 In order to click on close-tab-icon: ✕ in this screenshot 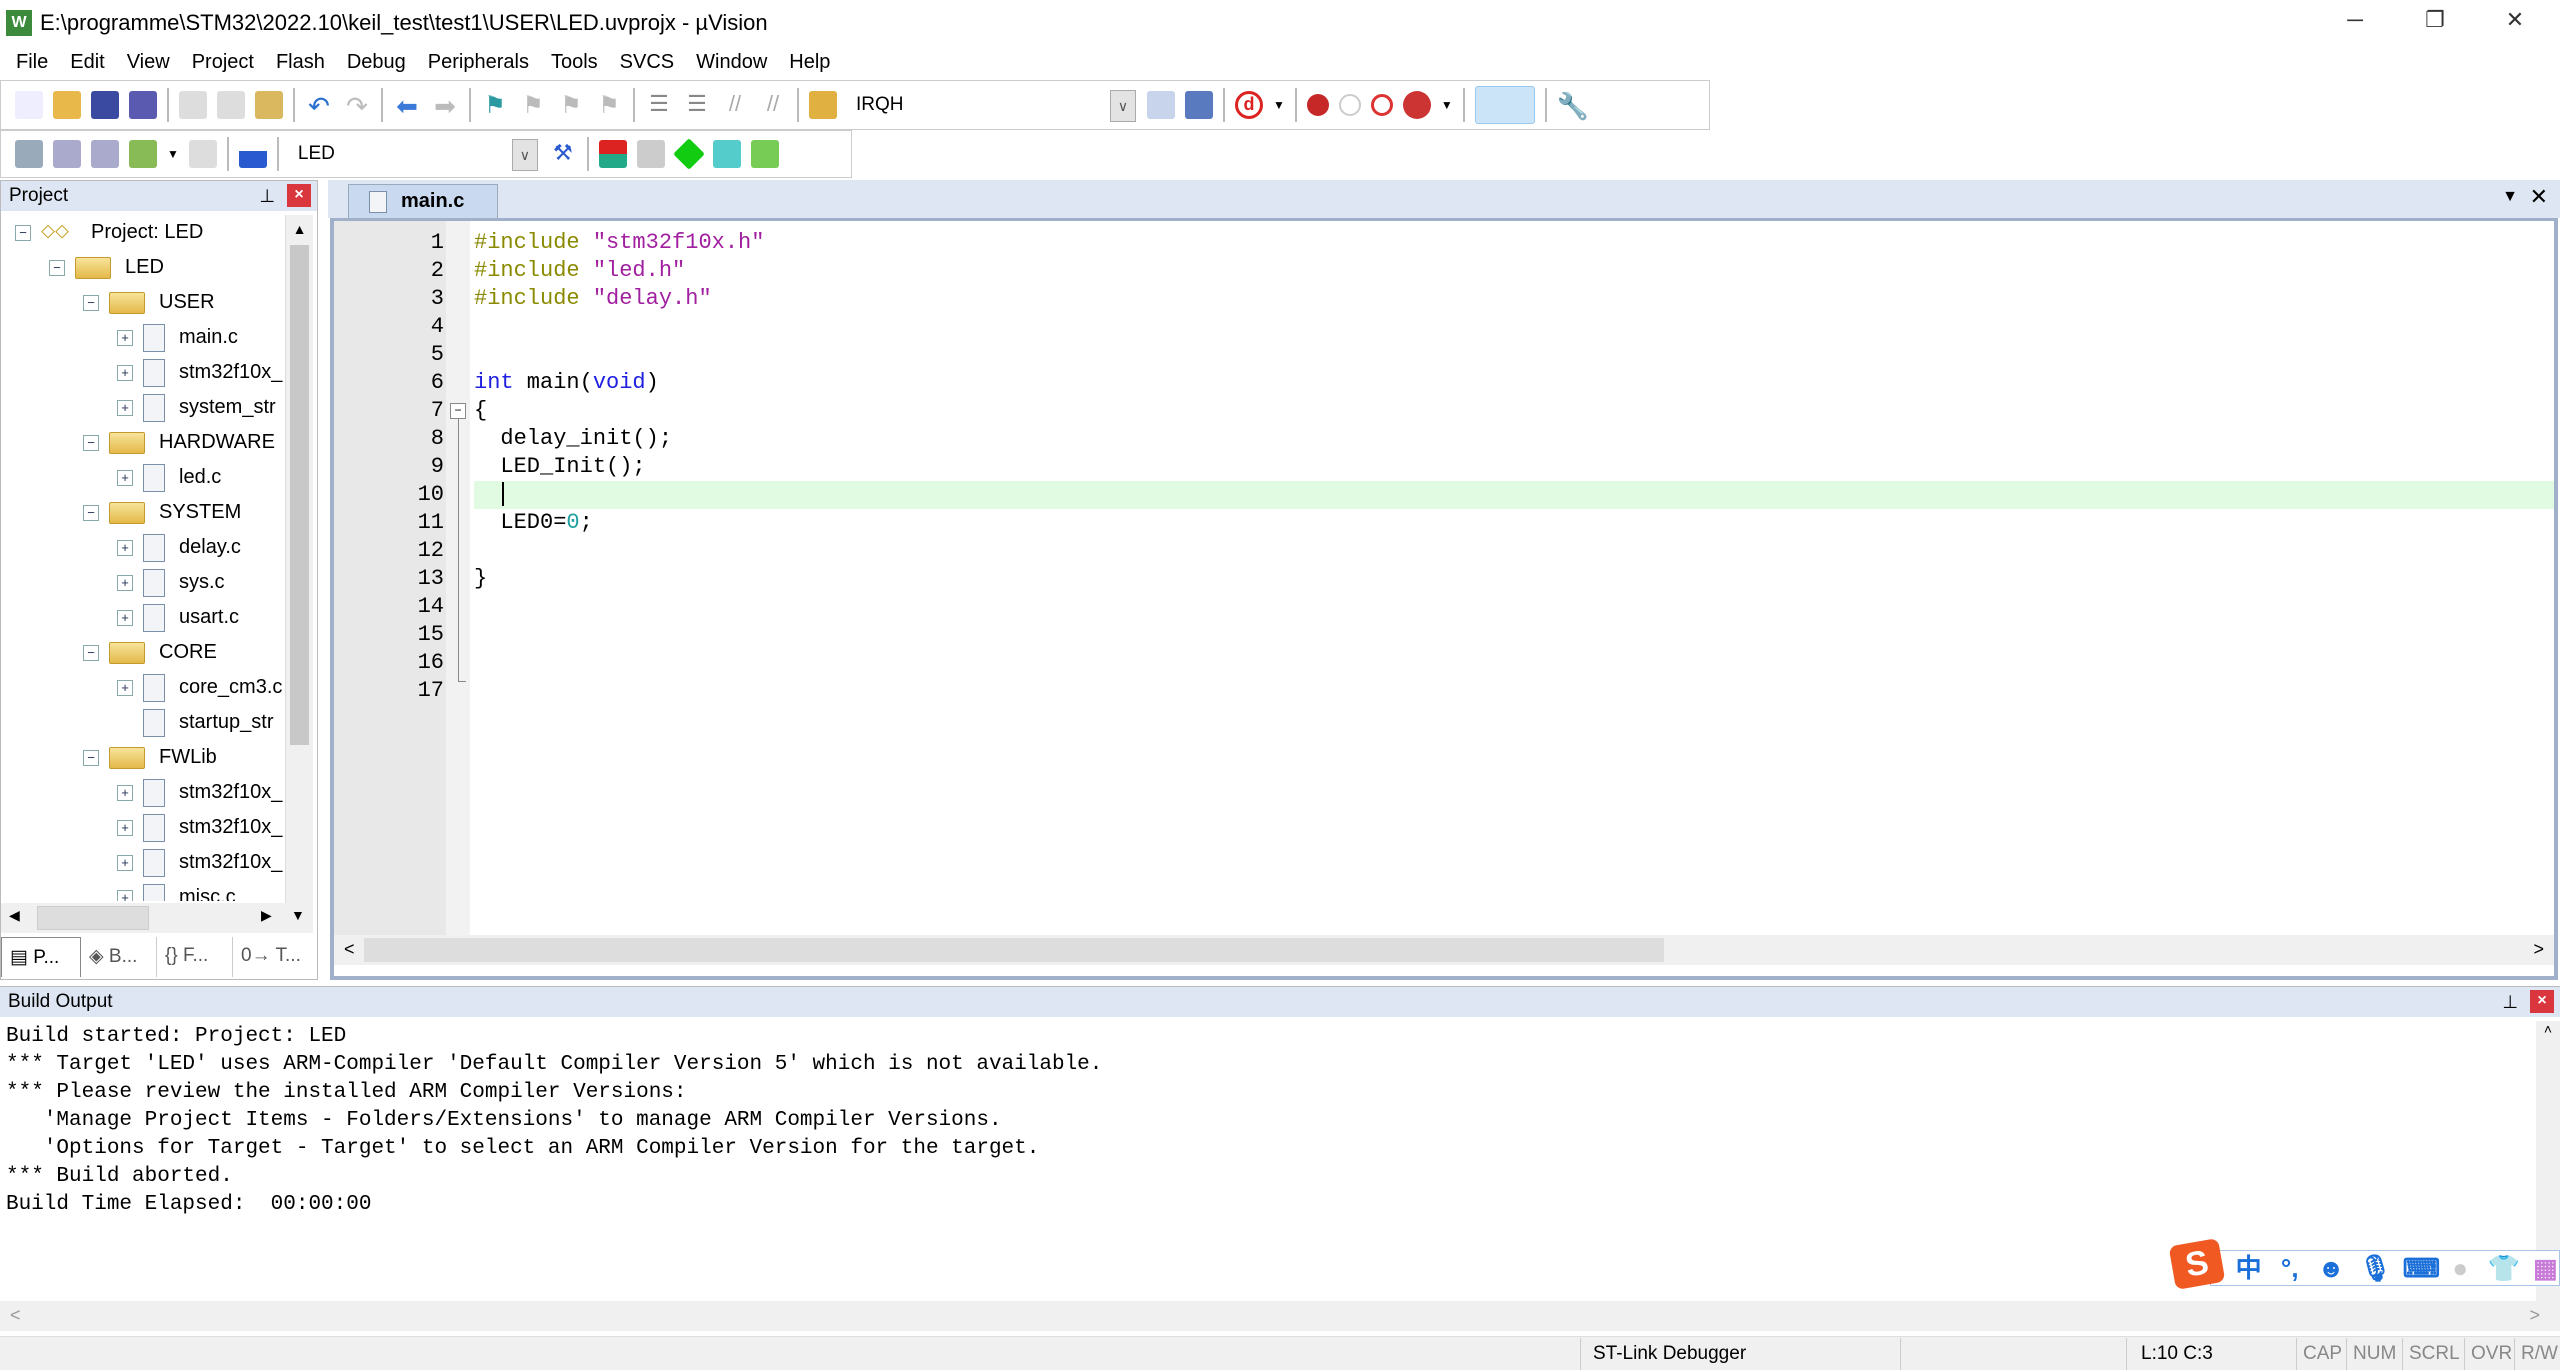, I will do `click(2539, 197)`.